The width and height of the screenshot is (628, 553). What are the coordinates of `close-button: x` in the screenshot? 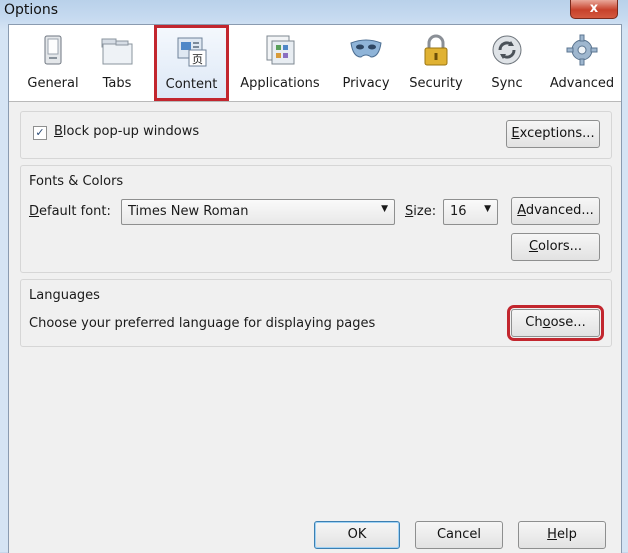 It's located at (594, 9).